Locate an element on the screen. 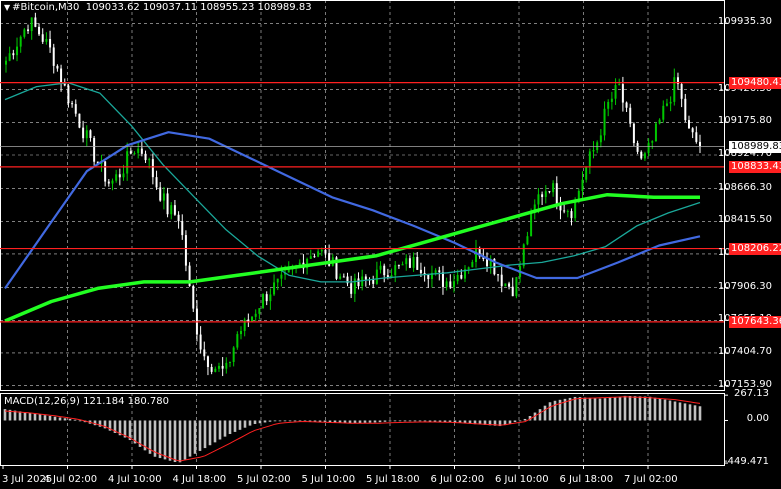  collapse-arrow-icon: ▼ is located at coordinates (7, 7).